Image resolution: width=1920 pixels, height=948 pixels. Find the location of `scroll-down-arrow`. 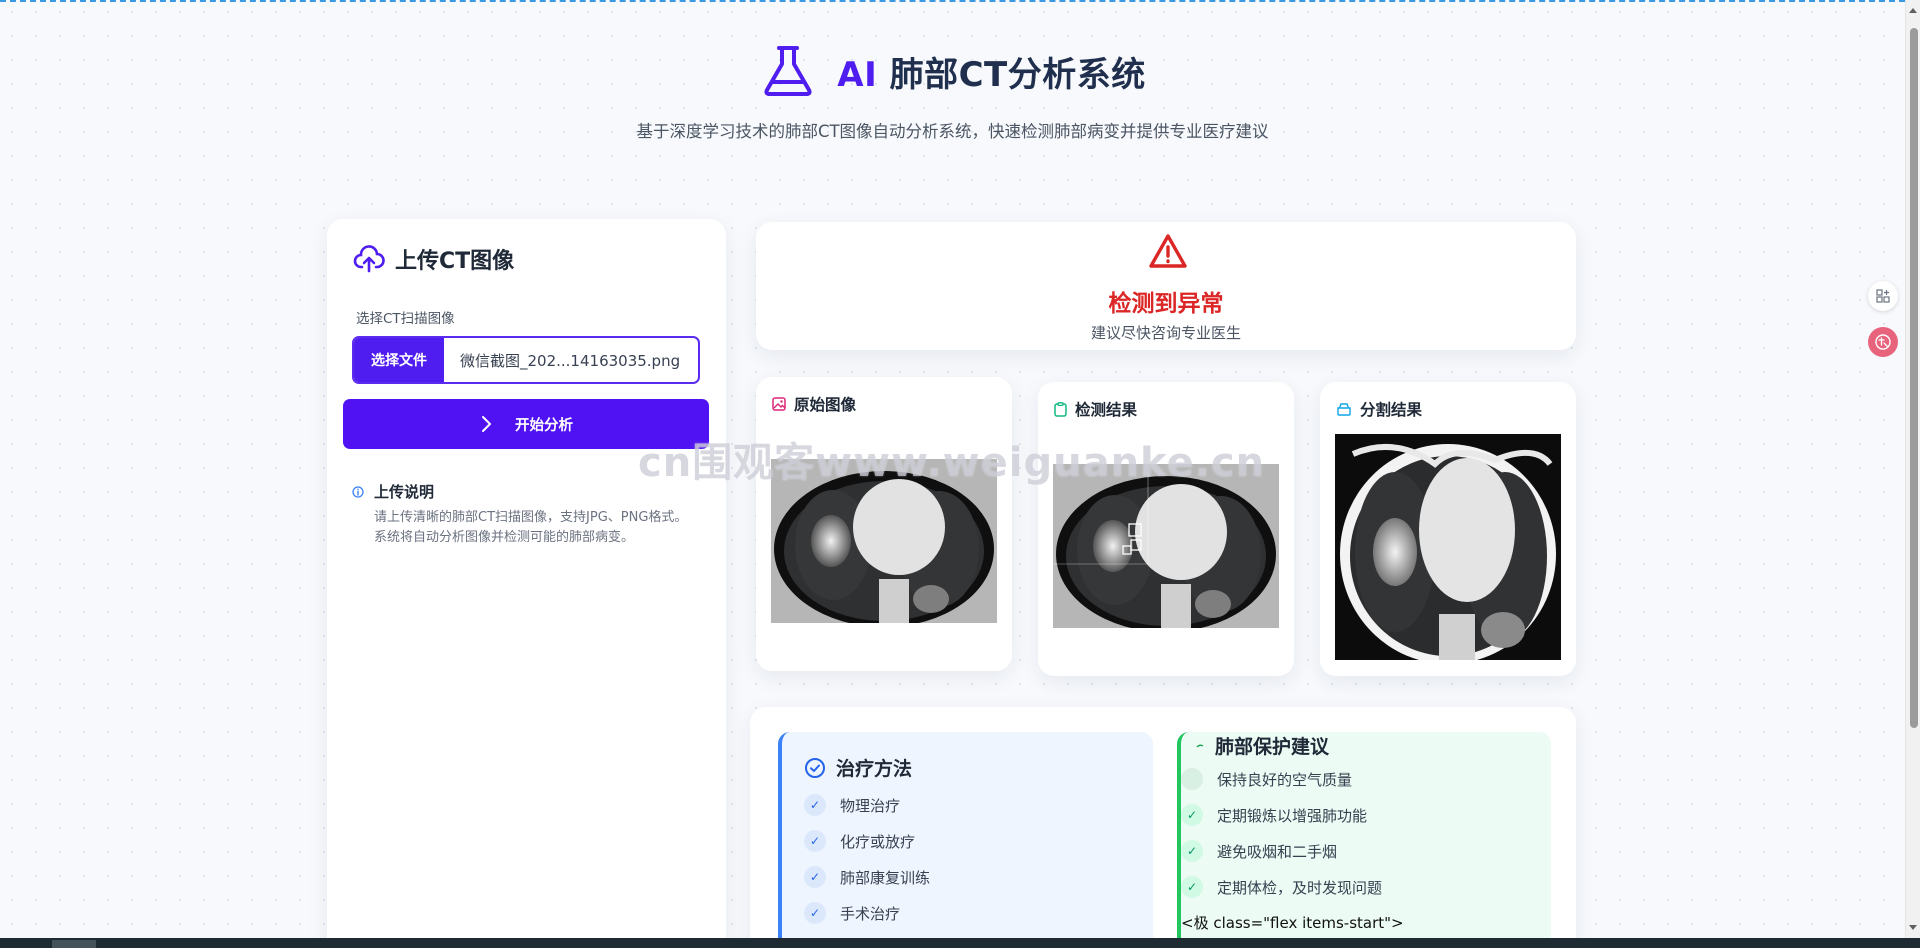

scroll-down-arrow is located at coordinates (1913, 927).